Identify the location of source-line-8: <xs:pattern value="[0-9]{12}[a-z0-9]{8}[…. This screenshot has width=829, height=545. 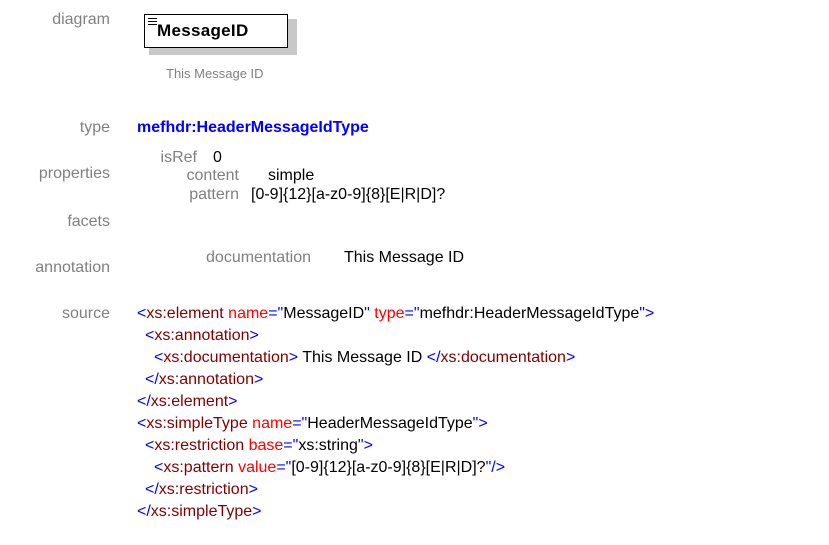
(329, 468).